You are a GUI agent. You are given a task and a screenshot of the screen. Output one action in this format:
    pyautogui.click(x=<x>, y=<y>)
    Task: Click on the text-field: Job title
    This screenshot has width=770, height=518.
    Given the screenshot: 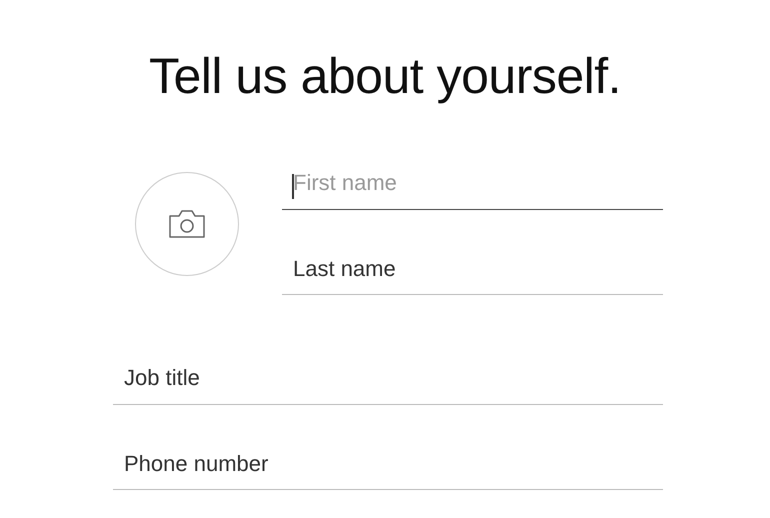 What is the action you would take?
    pyautogui.click(x=388, y=375)
    